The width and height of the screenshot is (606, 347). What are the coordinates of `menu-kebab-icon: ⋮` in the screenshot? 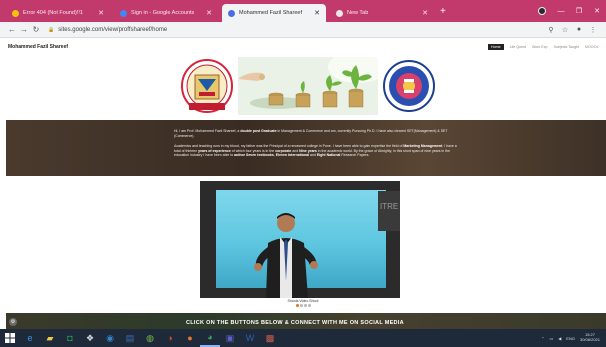 It's located at (593, 30).